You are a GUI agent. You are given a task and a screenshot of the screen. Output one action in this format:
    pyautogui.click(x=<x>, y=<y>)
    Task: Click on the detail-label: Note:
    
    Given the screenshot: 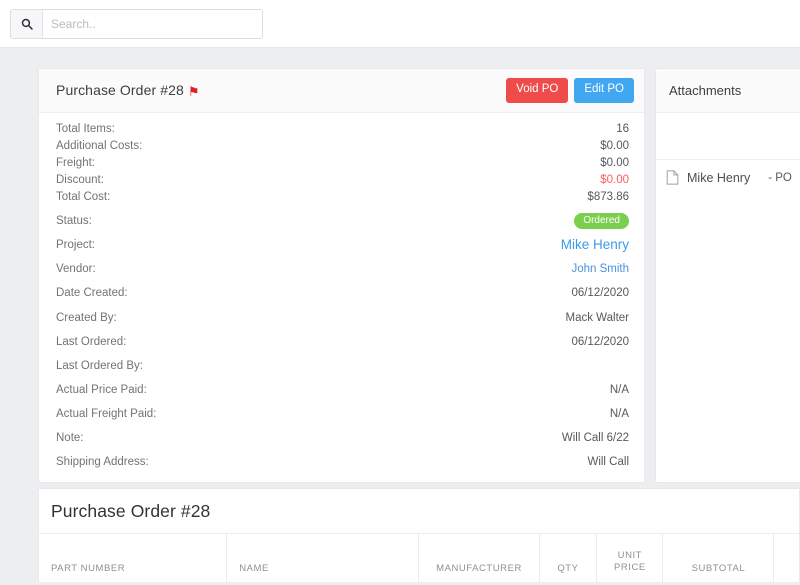 What is the action you would take?
    pyautogui.click(x=70, y=438)
    